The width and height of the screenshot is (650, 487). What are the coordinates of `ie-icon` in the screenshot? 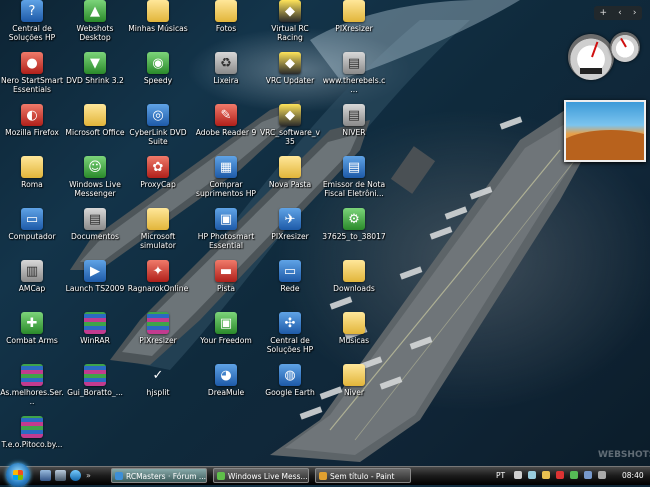 It's located at (75, 475).